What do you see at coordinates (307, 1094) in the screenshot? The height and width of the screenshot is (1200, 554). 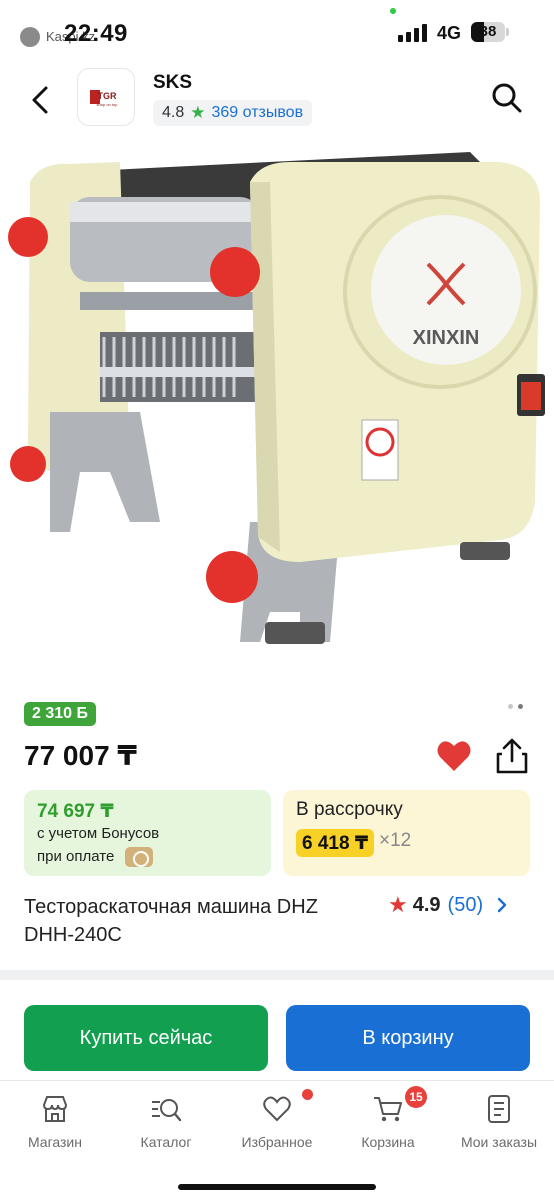 I see `favorites-notification-dot` at bounding box center [307, 1094].